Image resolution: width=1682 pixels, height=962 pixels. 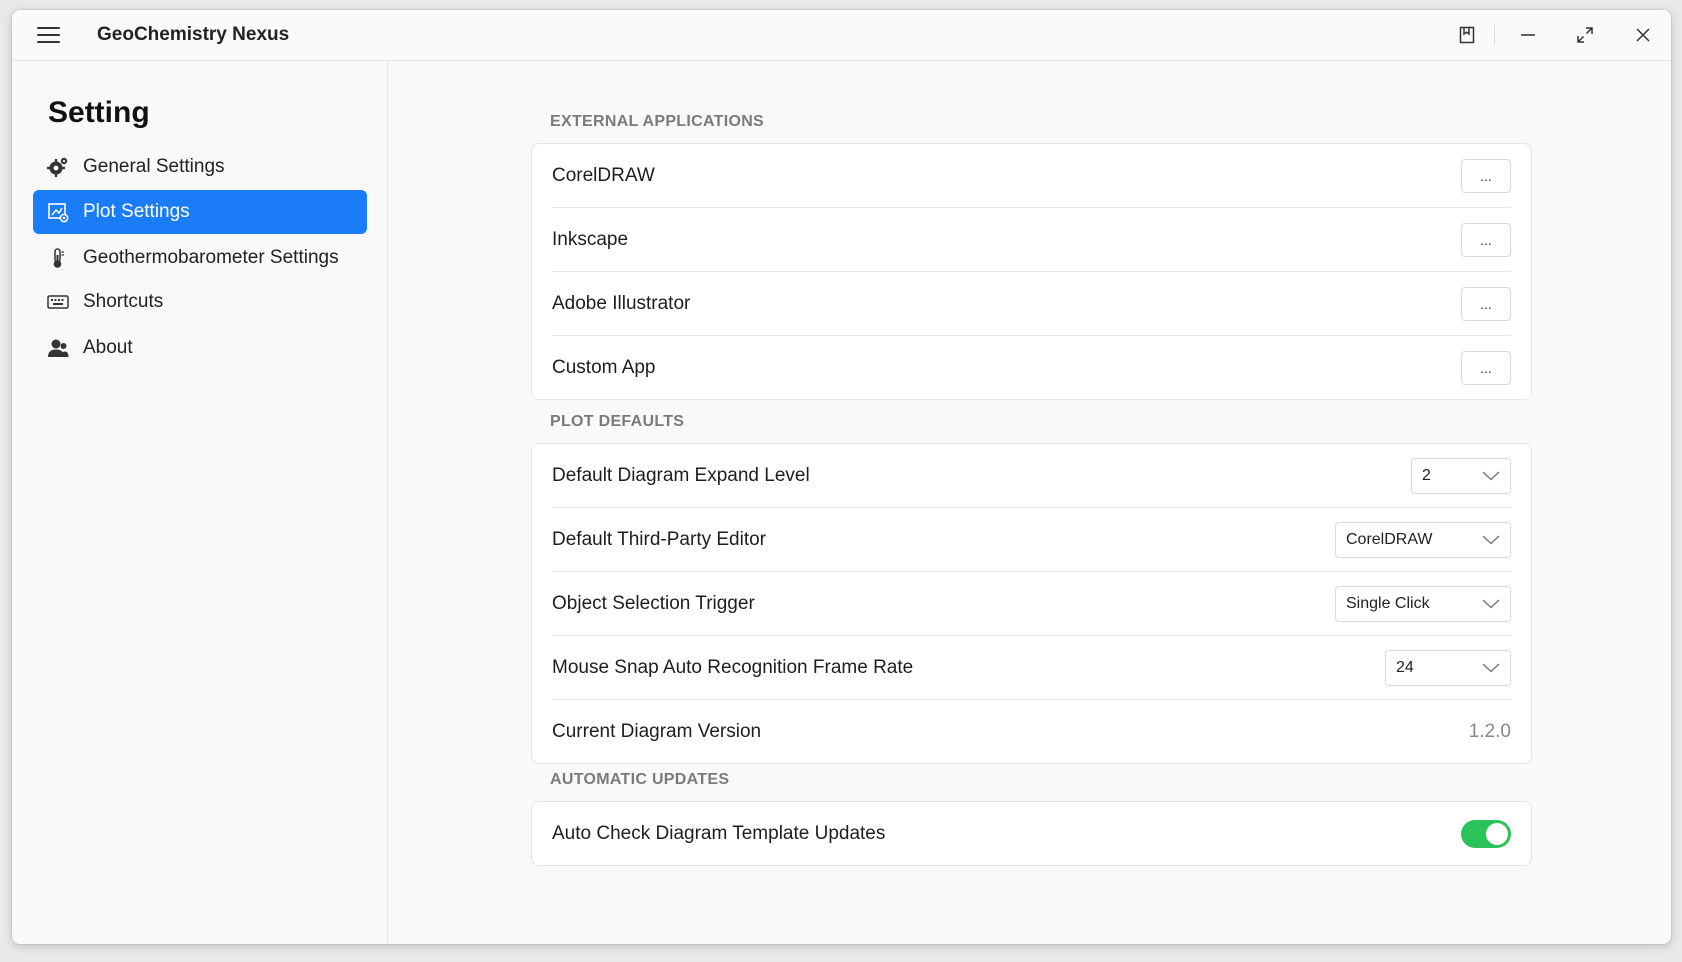 What do you see at coordinates (1643, 35) in the screenshot?
I see `close-icon` at bounding box center [1643, 35].